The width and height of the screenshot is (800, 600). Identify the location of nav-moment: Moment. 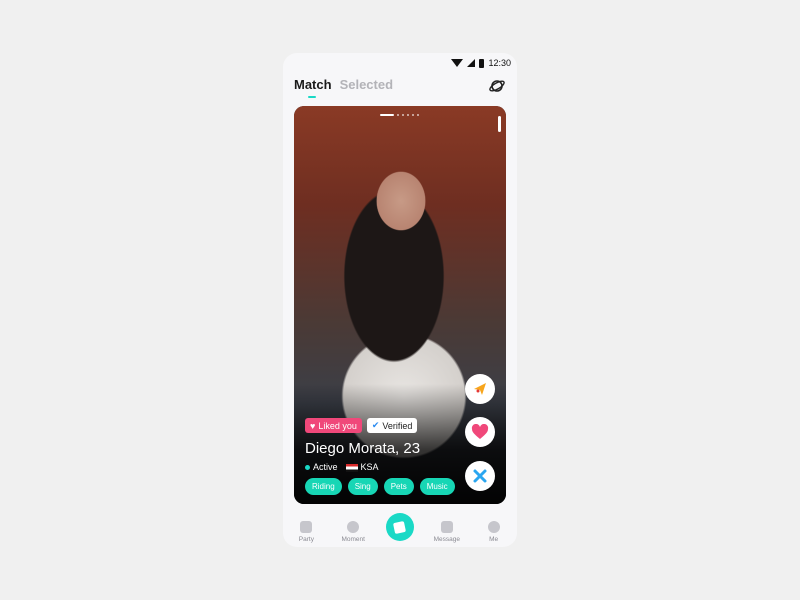
(353, 532).